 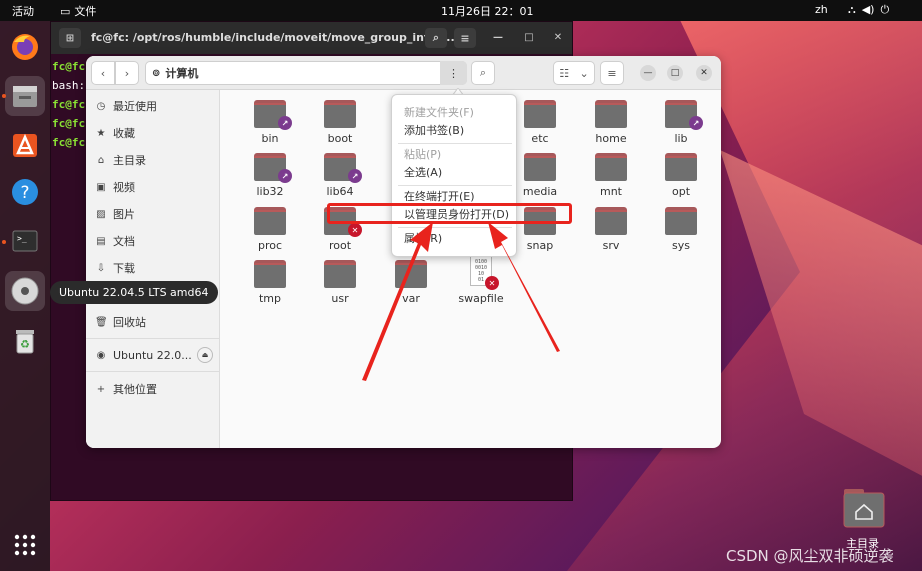 I want to click on annotation-arrow-left, so click(x=397, y=301).